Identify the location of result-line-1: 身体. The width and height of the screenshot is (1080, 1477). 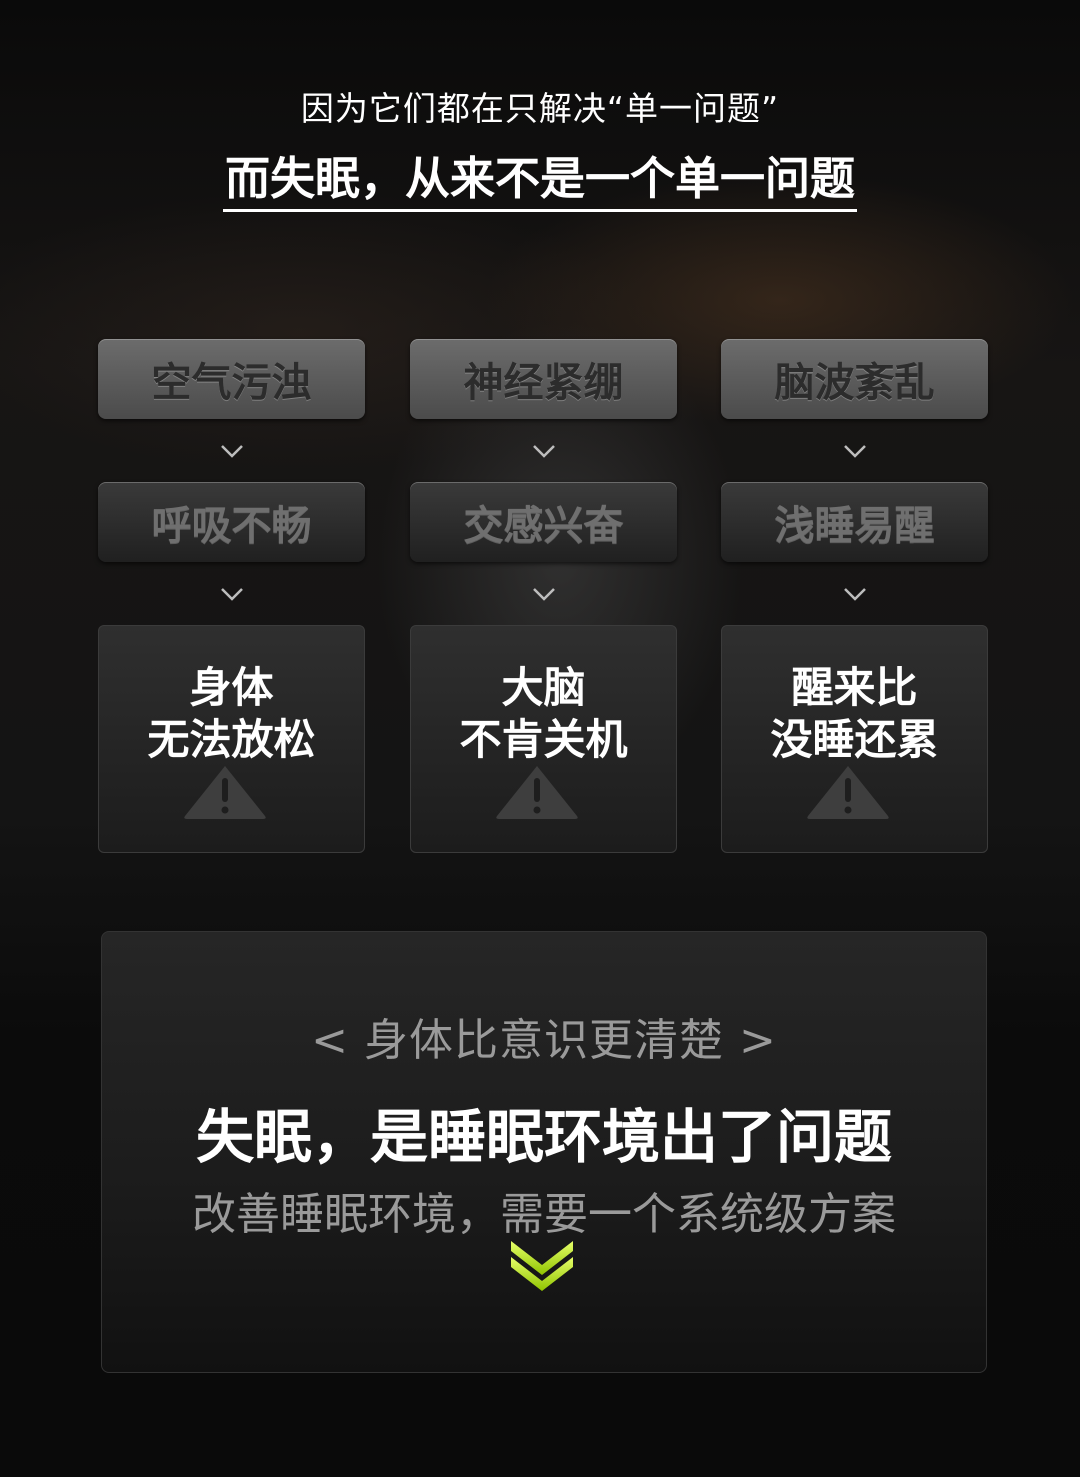
(231, 687).